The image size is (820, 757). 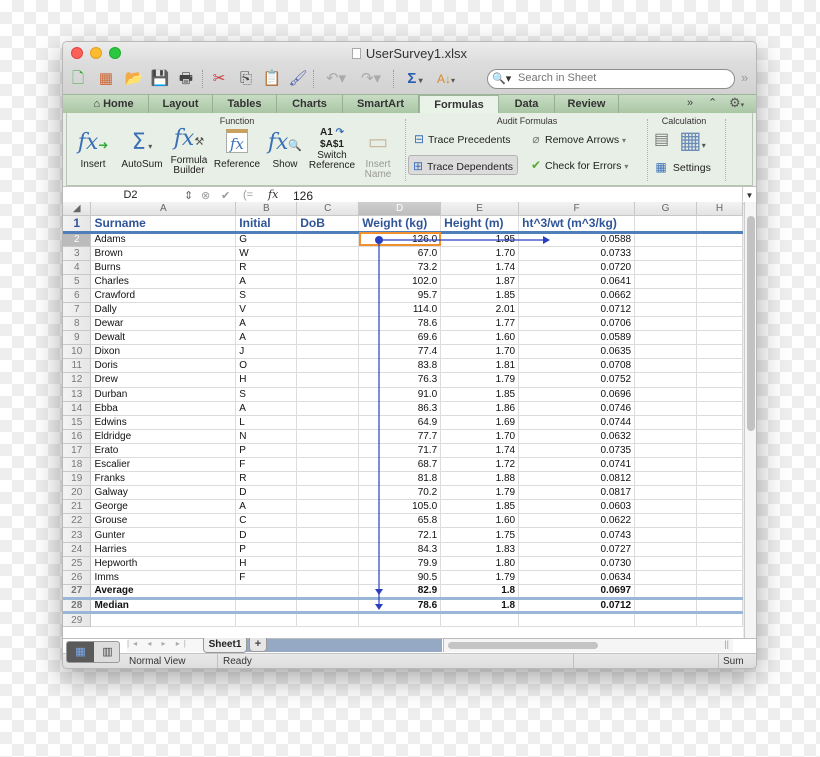 I want to click on cell-c23, so click(x=328, y=535).